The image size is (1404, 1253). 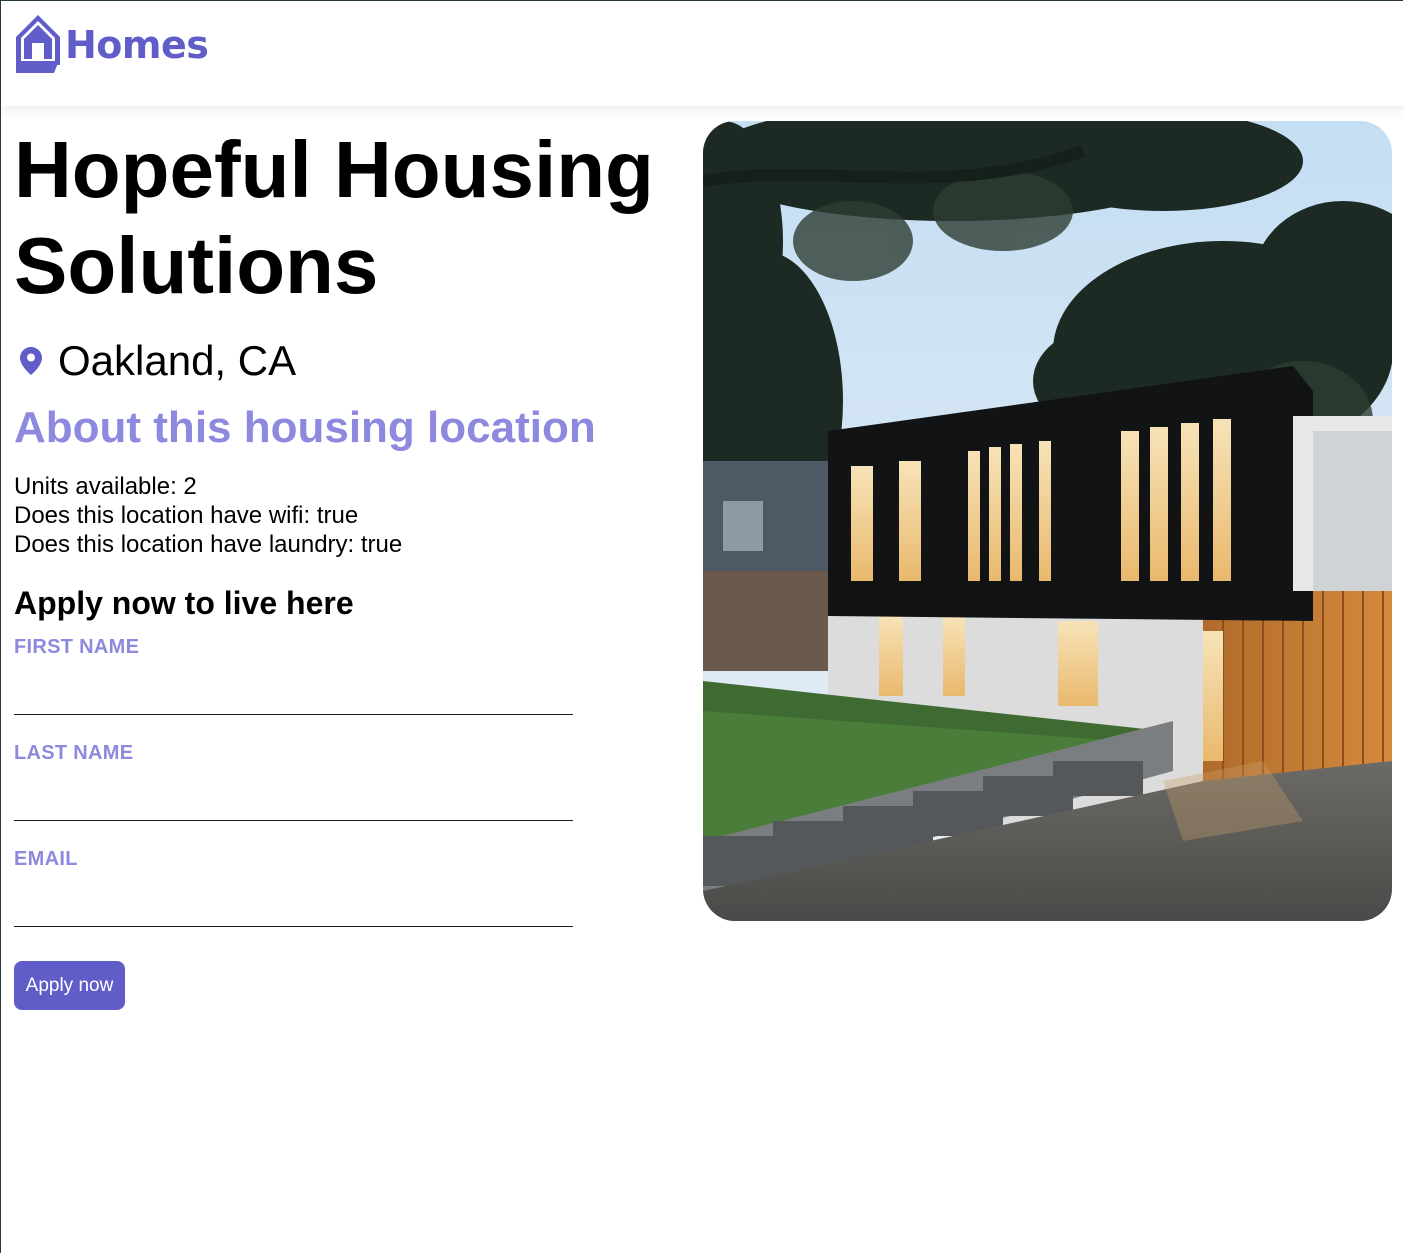 What do you see at coordinates (293, 694) in the screenshot?
I see `first-name-input` at bounding box center [293, 694].